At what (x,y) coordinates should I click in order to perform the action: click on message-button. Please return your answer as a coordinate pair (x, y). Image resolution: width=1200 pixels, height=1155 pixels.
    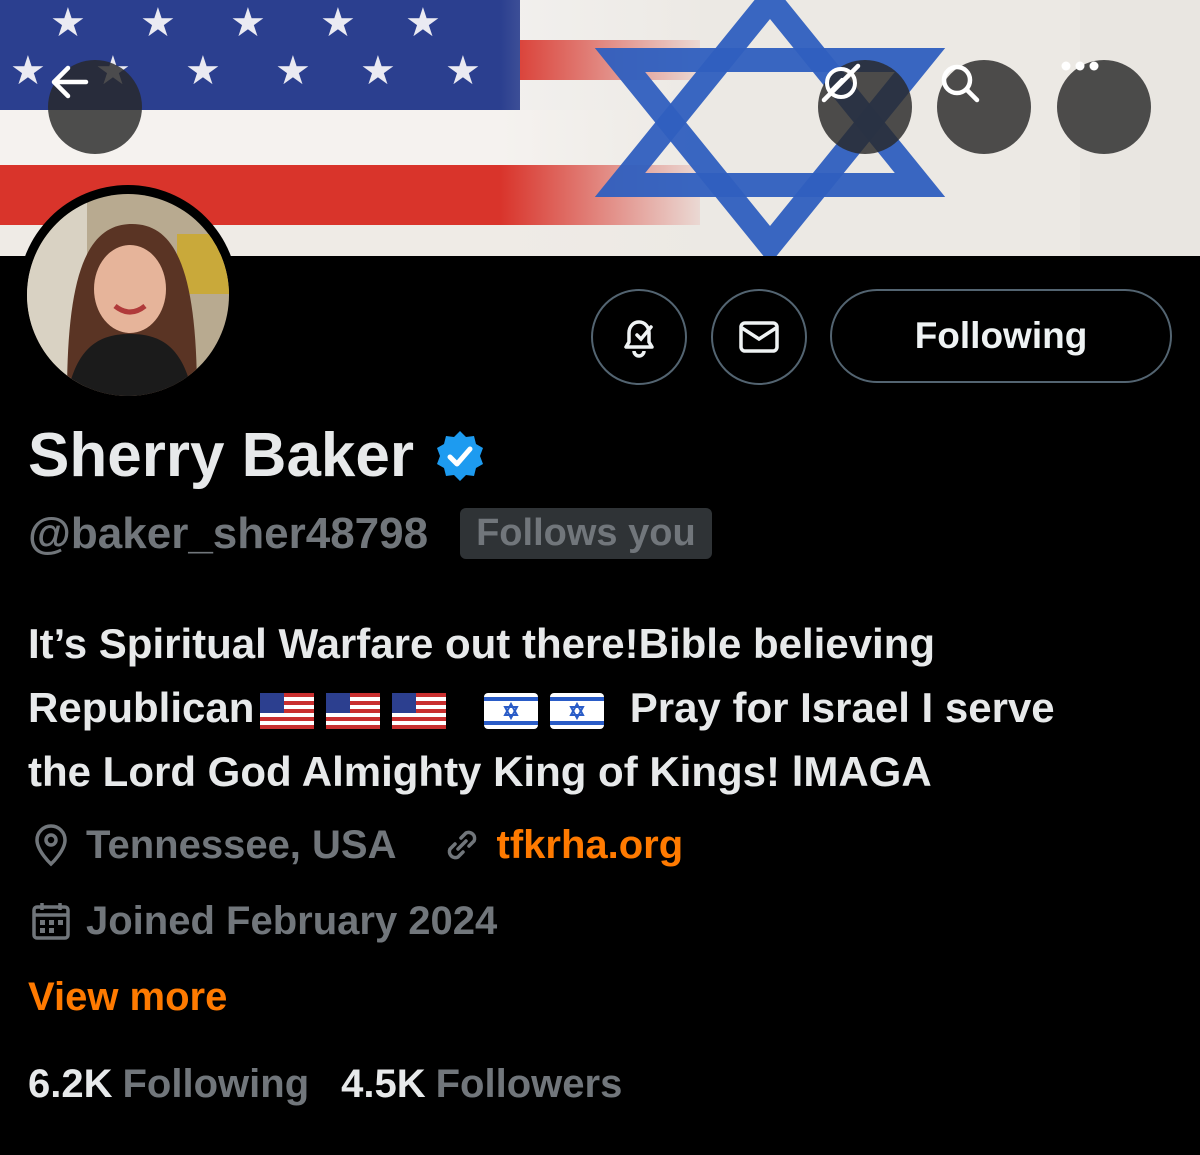
    Looking at the image, I should click on (759, 337).